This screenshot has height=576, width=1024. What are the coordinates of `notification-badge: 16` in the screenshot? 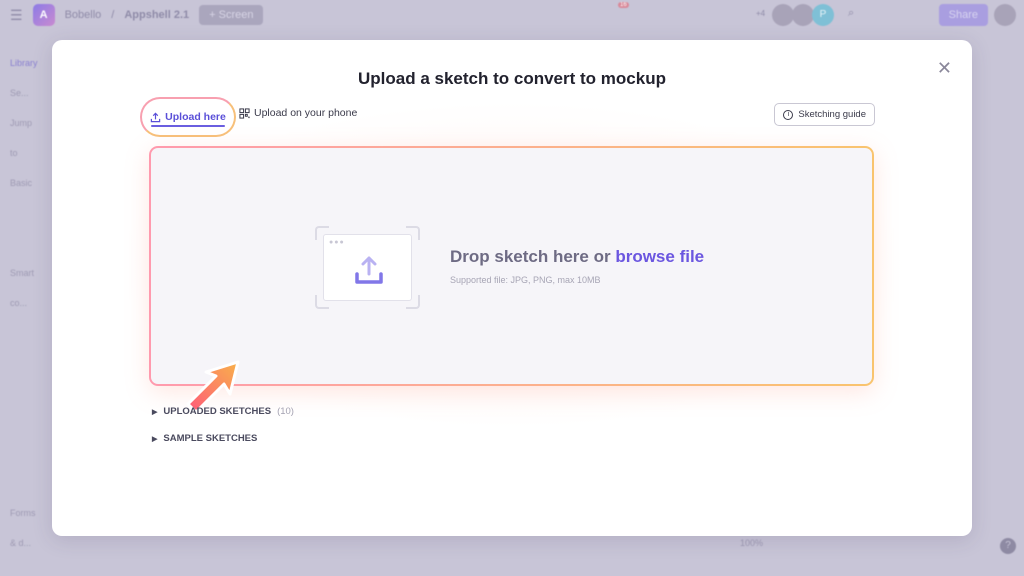 It's located at (623, 5).